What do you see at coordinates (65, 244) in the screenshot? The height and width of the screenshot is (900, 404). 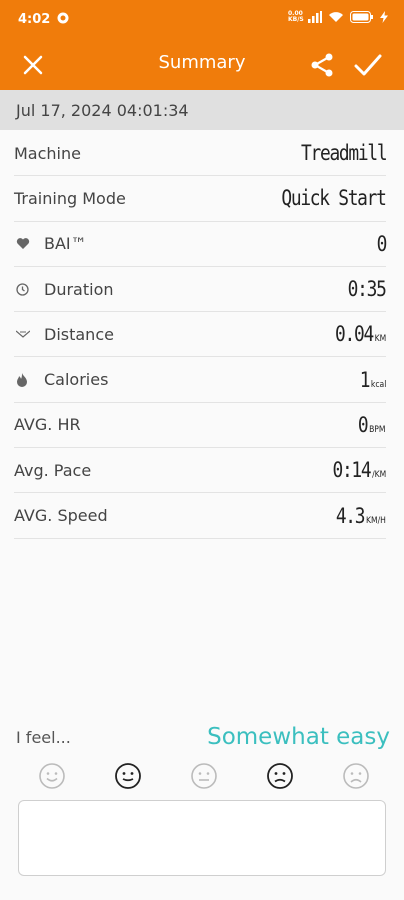 I see `row-label: BAI™` at bounding box center [65, 244].